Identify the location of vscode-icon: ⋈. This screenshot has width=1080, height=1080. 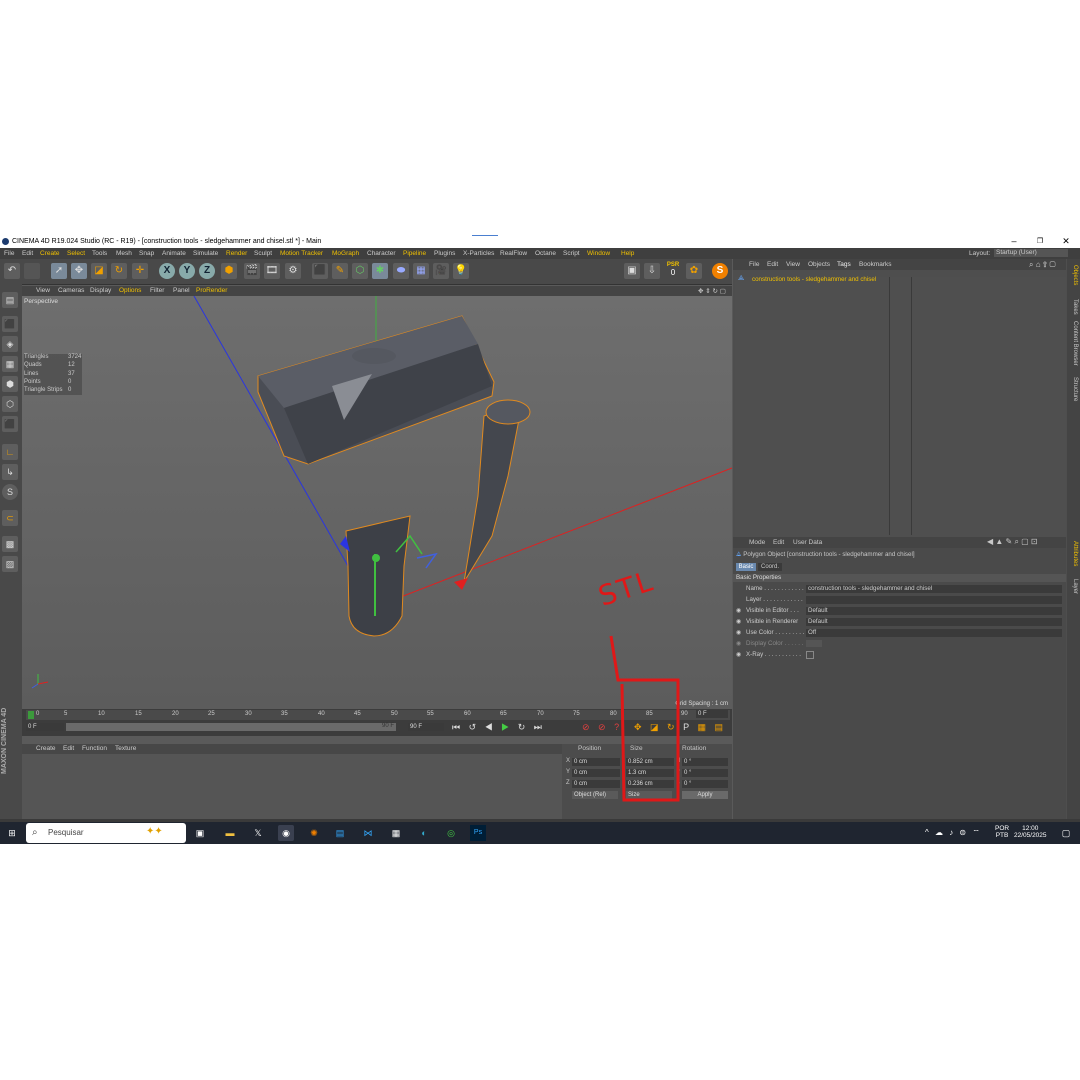
(368, 833).